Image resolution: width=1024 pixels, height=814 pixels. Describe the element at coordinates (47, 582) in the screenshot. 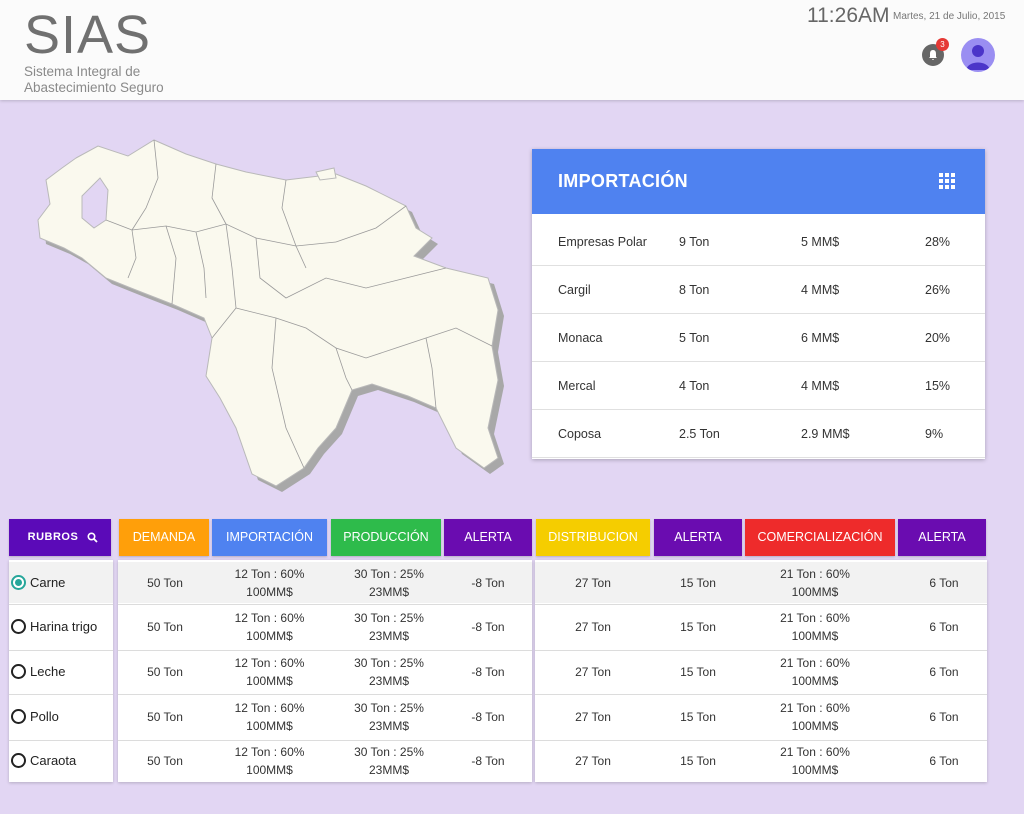

I see `rubro-name: Carne` at that location.